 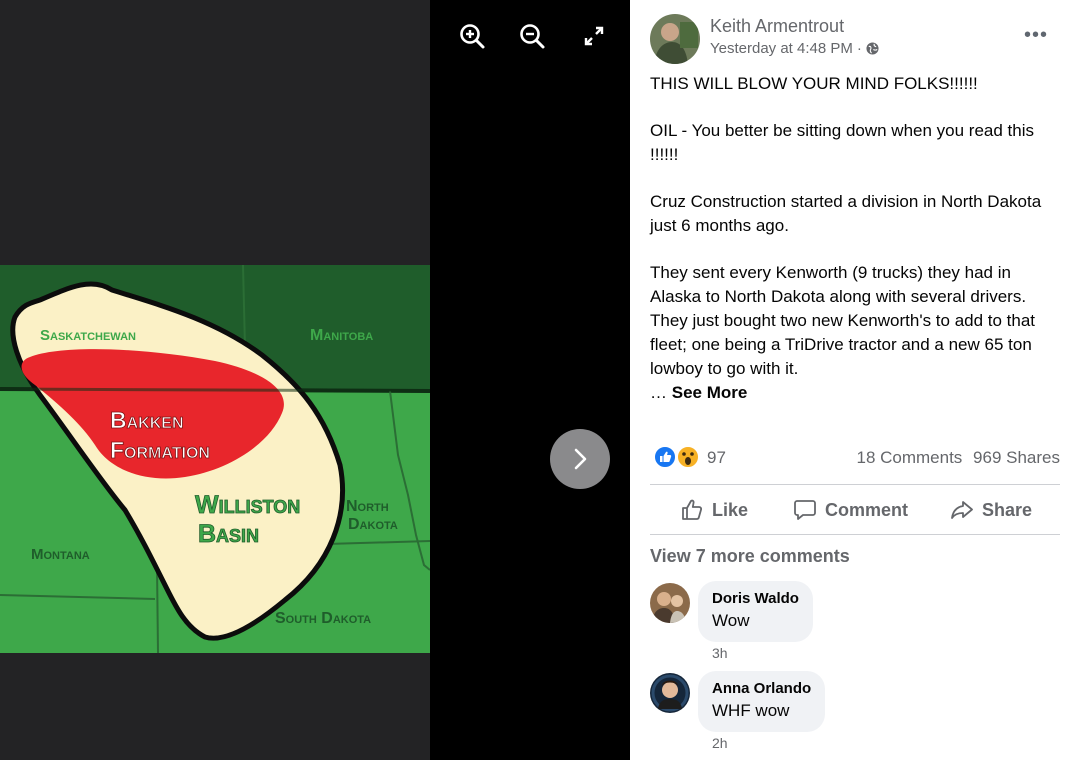 I want to click on reaction-icons, so click(x=676, y=457).